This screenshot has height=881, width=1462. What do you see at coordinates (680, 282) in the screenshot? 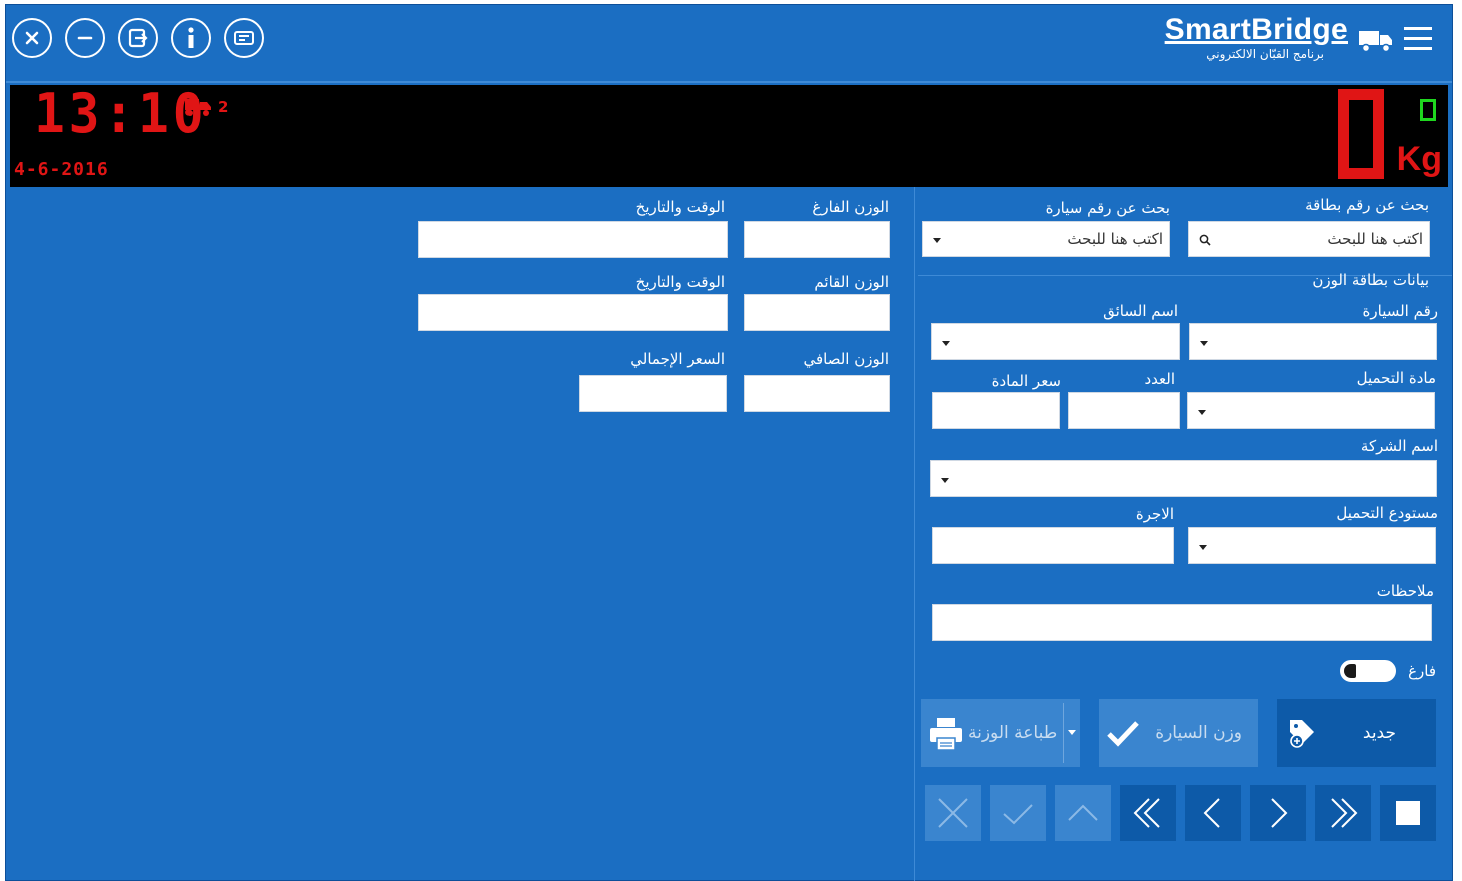
I see `full-time-label: الوقت والتاريخ` at bounding box center [680, 282].